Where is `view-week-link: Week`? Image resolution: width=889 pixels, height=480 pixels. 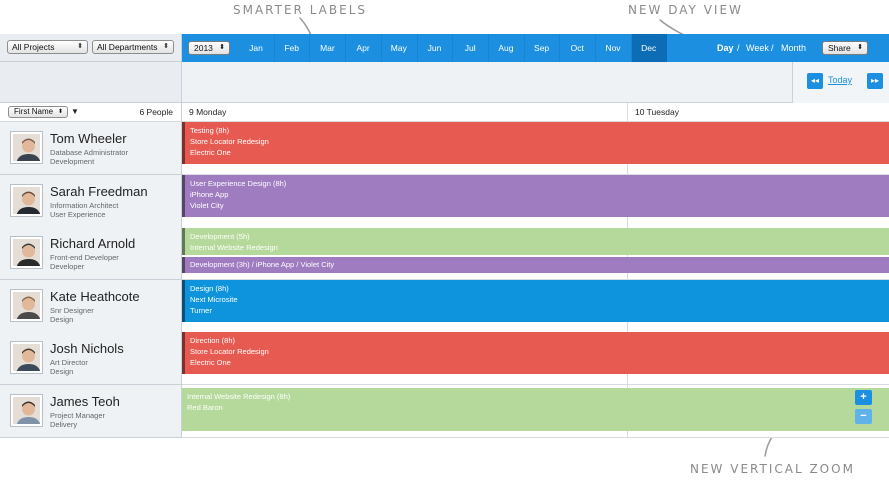
view-week-link: Week is located at coordinates (757, 48).